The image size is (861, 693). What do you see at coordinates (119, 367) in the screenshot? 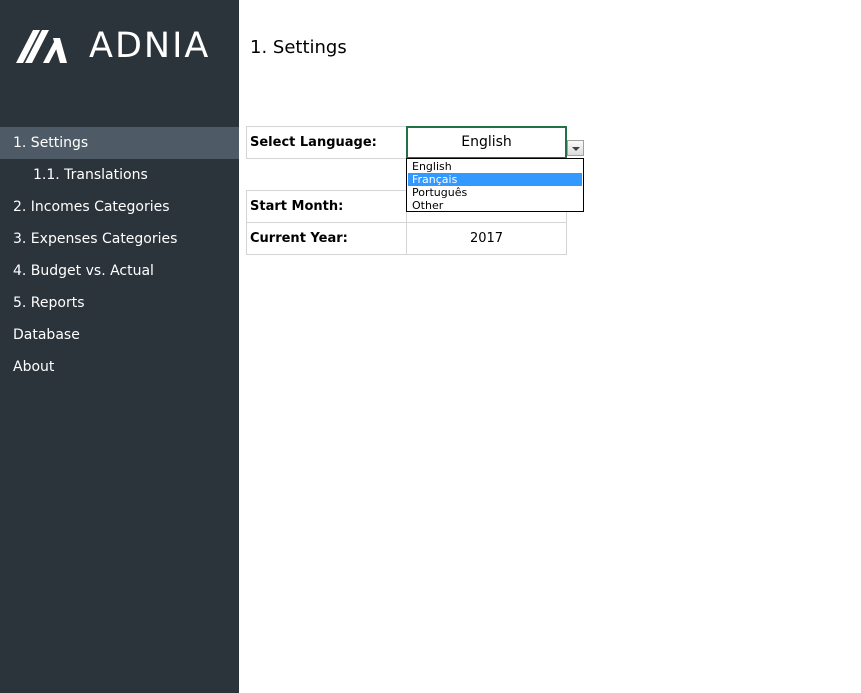
I see `sidebar-item-about: About` at bounding box center [119, 367].